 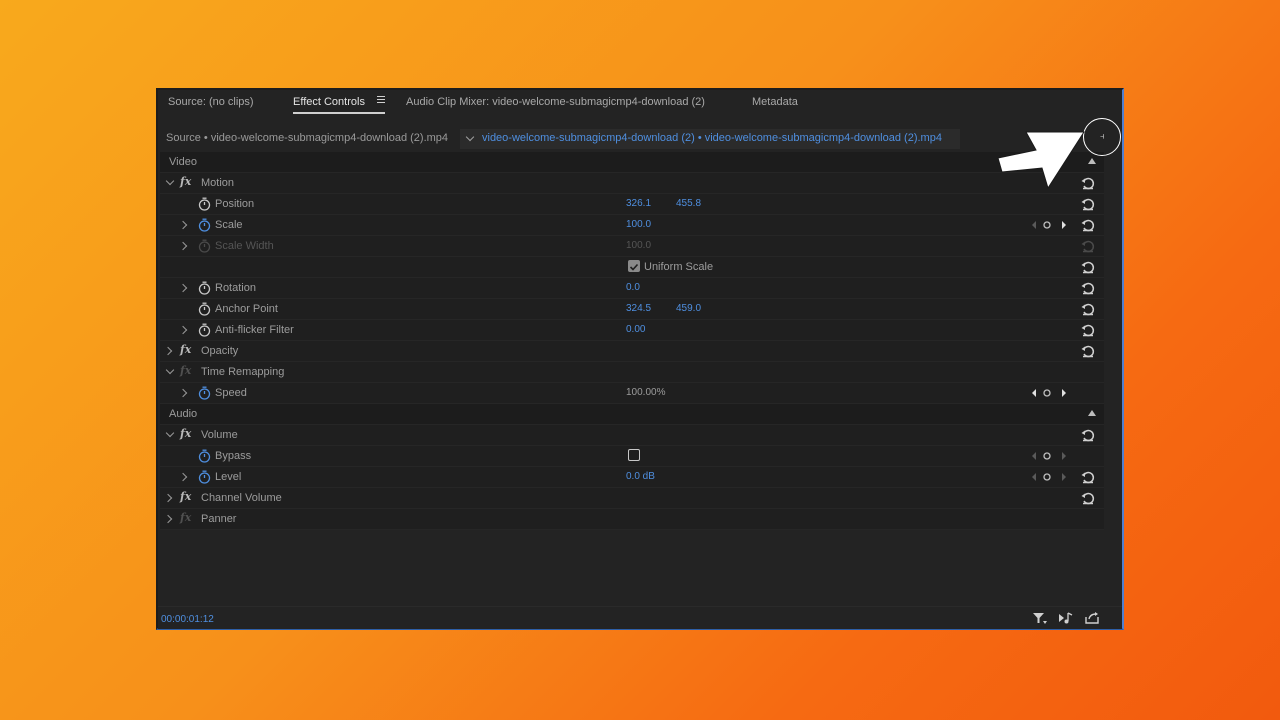 I want to click on effect-label-channel-volume: Channel Volume, so click(x=241, y=498).